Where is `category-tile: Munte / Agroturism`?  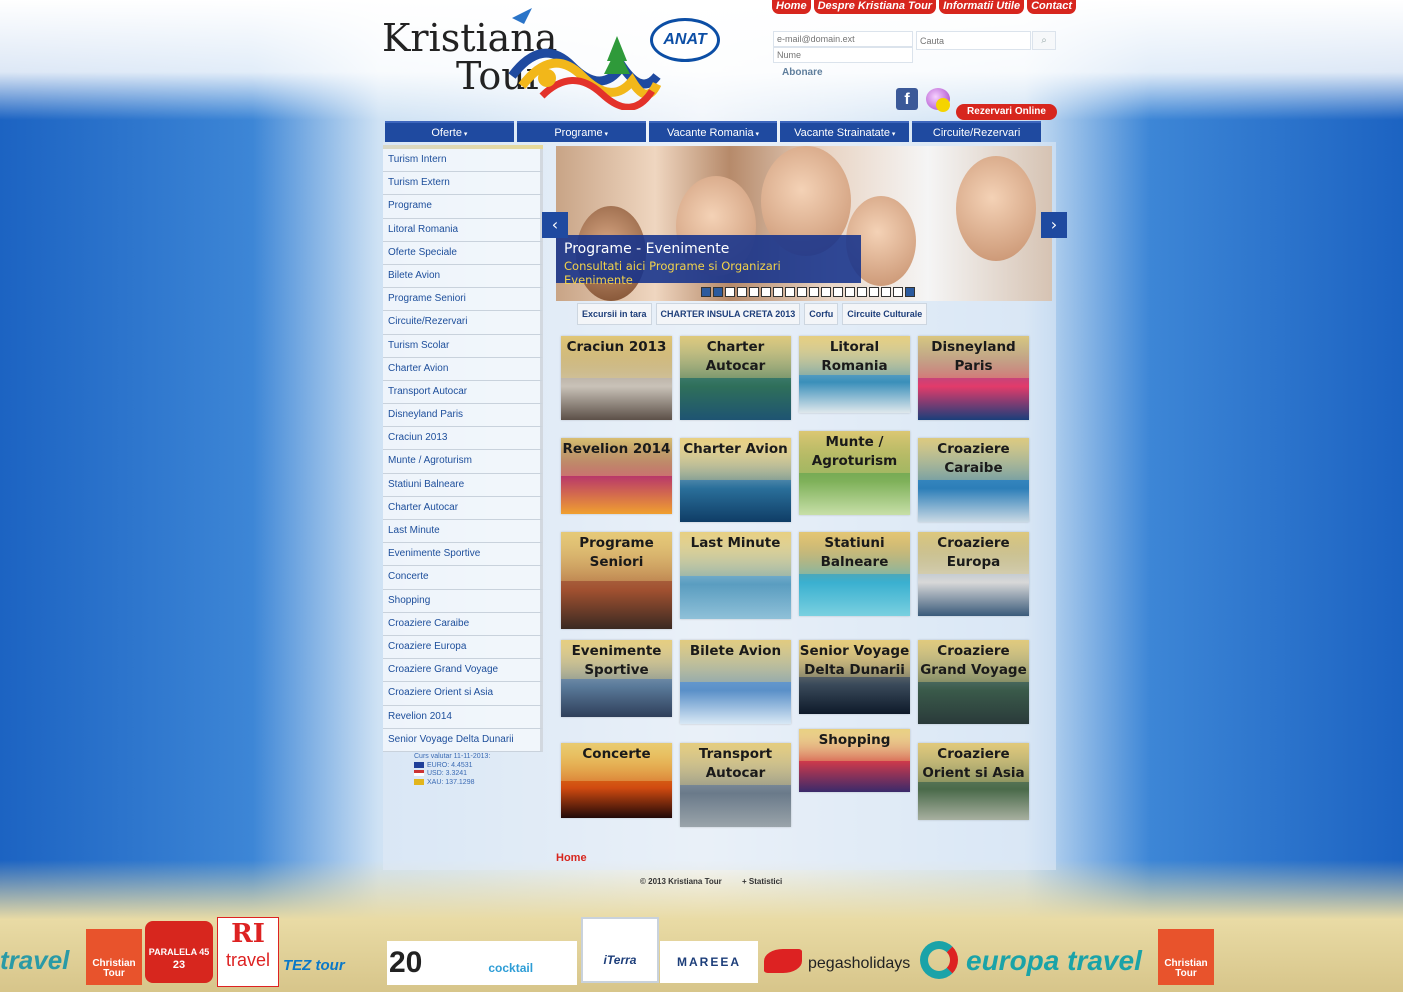
category-tile: Munte / Agroturism is located at coordinates (854, 473).